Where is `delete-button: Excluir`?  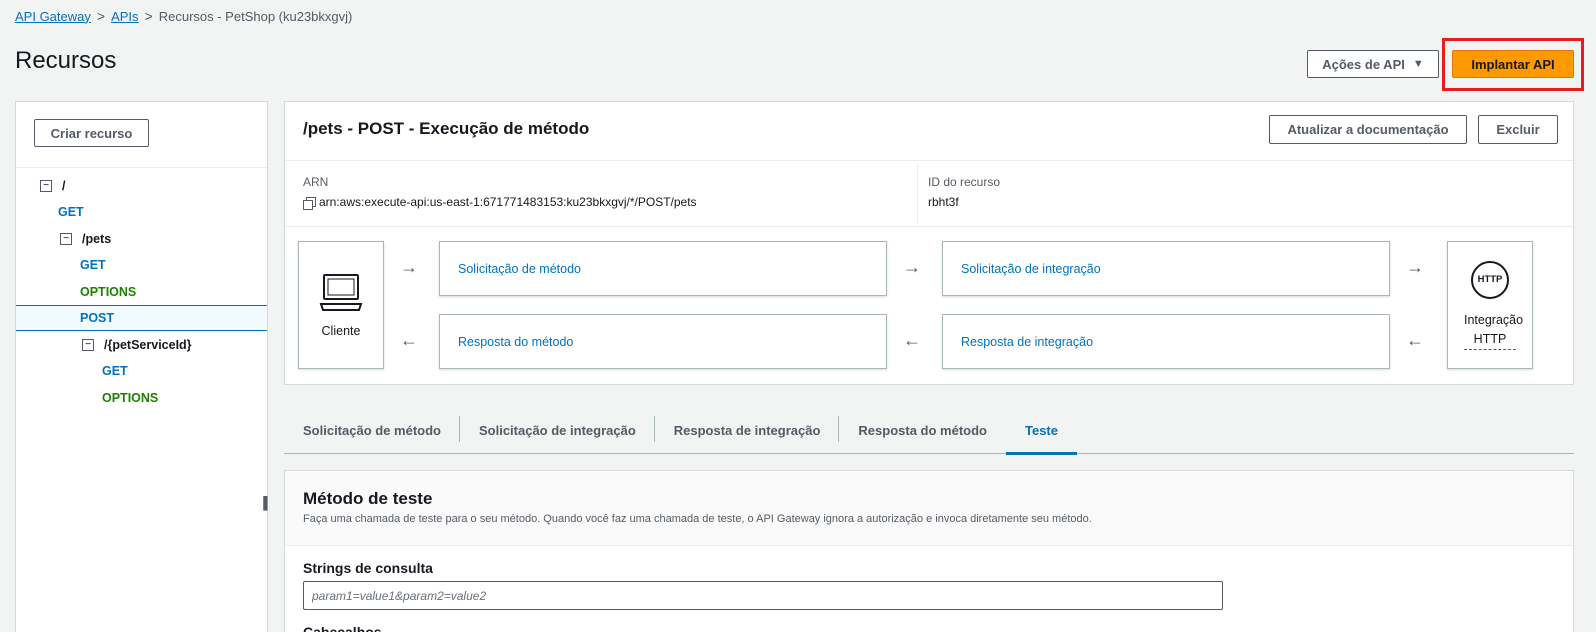 delete-button: Excluir is located at coordinates (1518, 129).